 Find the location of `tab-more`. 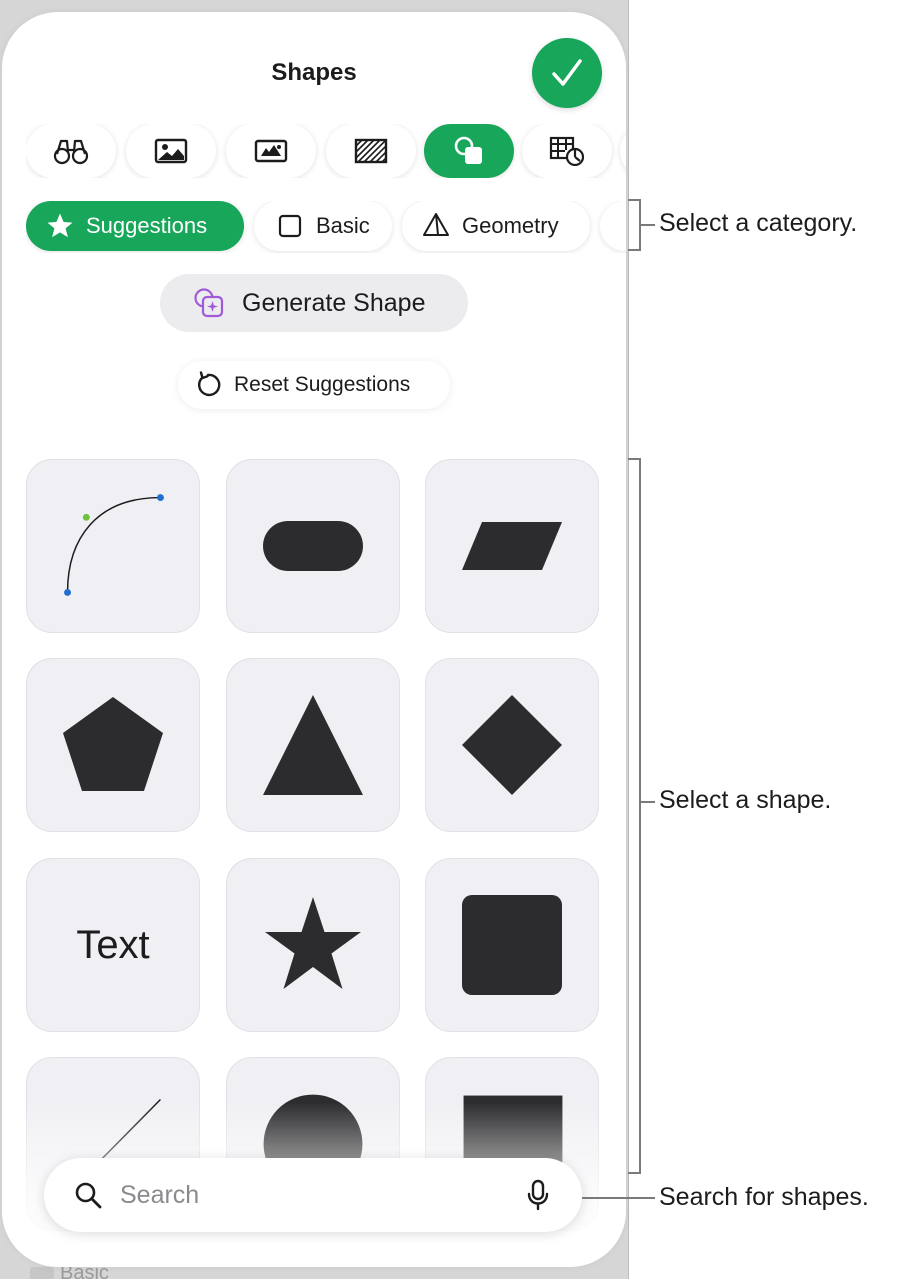

tab-more is located at coordinates (623, 151).